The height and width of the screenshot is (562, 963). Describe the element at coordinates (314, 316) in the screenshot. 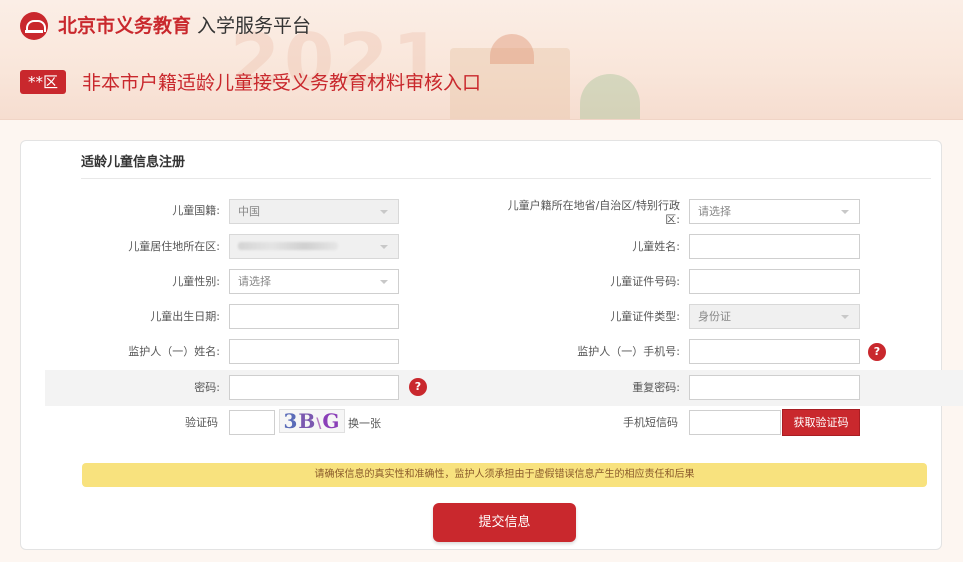

I see `birth-date-input` at that location.